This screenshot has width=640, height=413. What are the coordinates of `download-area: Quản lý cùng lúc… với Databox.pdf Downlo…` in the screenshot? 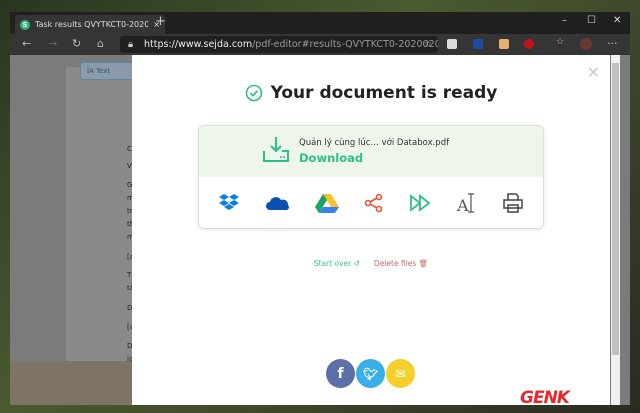 It's located at (371, 151).